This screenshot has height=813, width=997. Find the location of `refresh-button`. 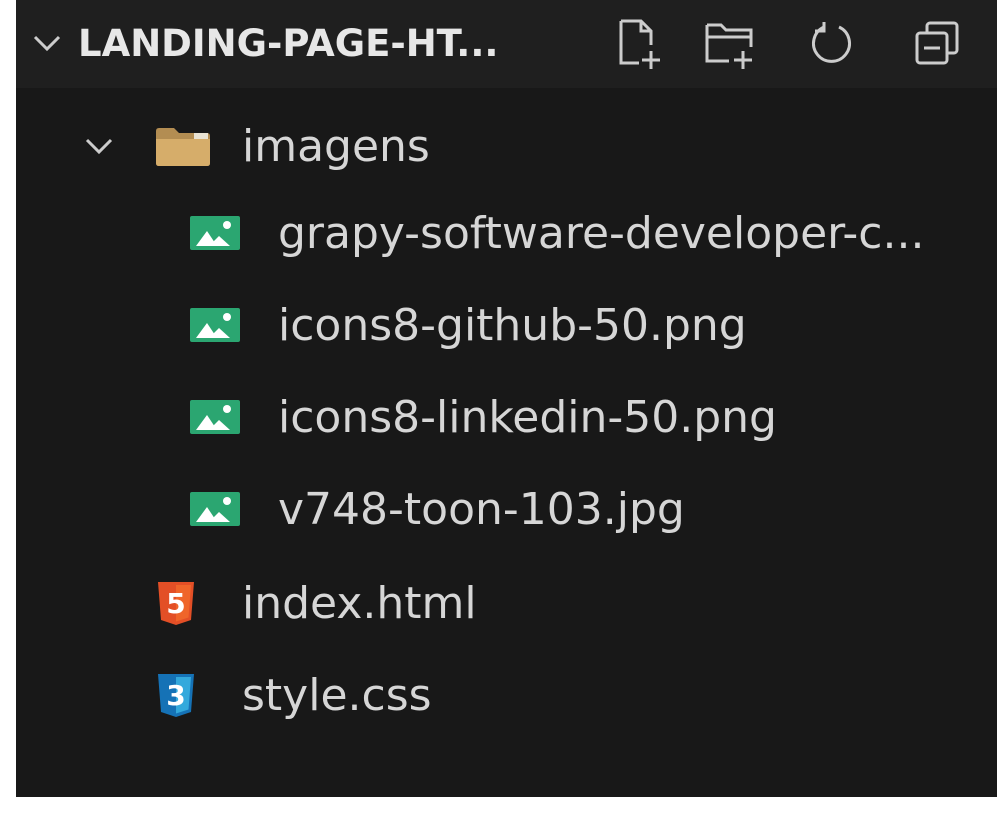

refresh-button is located at coordinates (832, 44).